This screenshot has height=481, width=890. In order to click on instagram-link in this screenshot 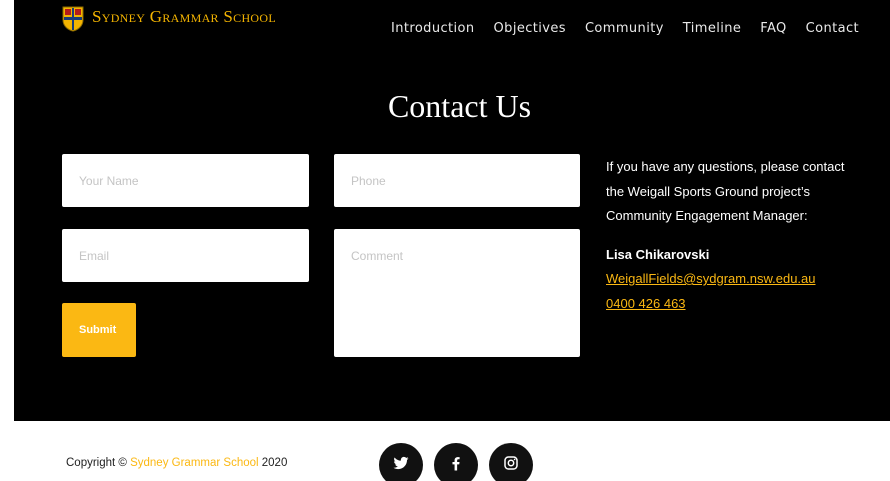, I will do `click(511, 462)`.